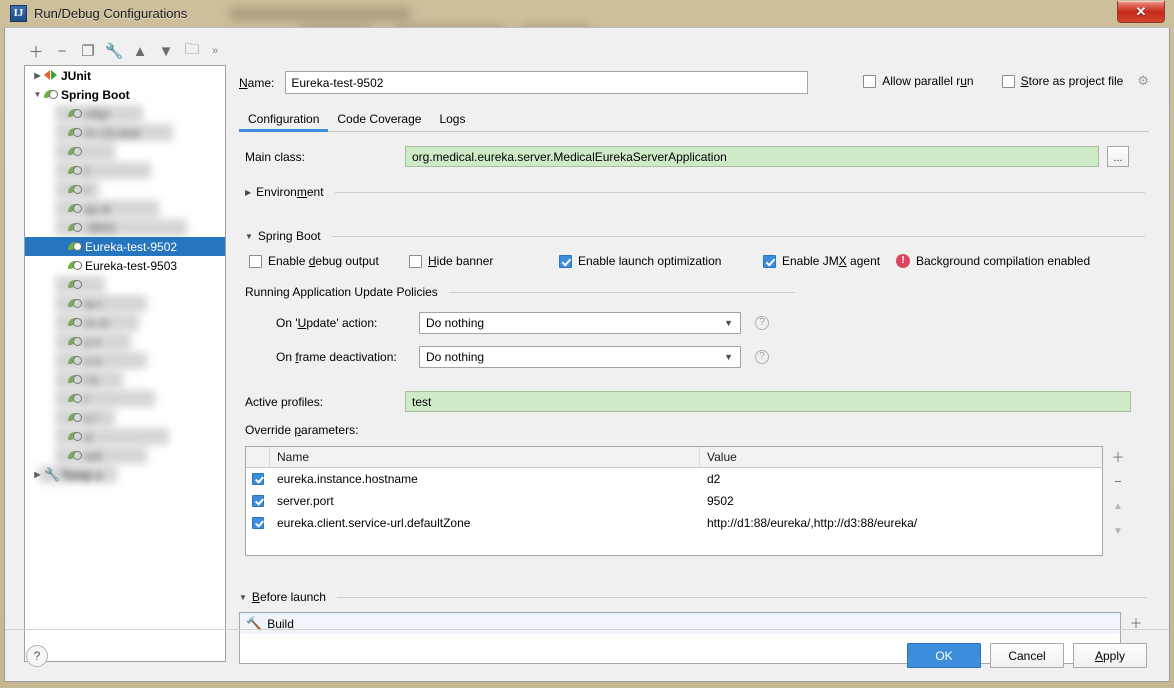 This screenshot has width=1174, height=688. I want to click on tree-item: a, so click(125, 436).